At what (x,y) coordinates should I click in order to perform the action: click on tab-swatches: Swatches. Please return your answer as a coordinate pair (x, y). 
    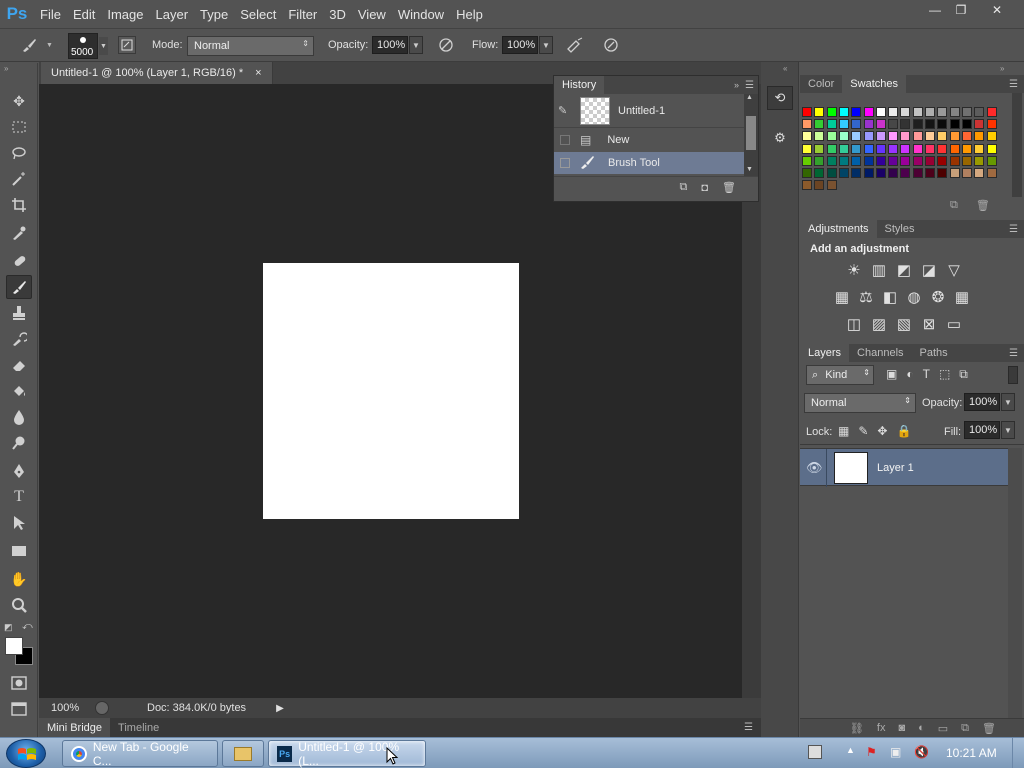
    Looking at the image, I should click on (874, 84).